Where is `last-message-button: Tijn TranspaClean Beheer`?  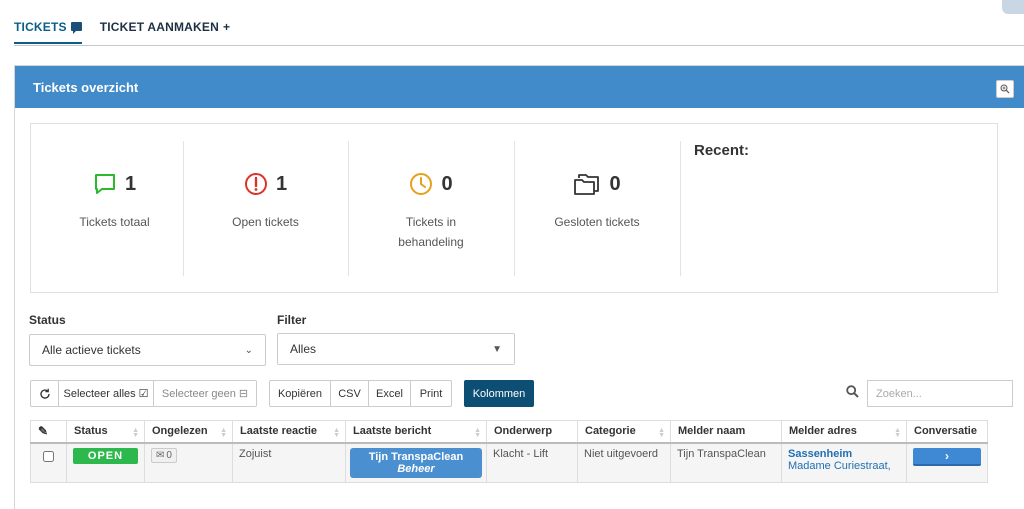
last-message-button: Tijn TranspaClean Beheer is located at coordinates (416, 462).